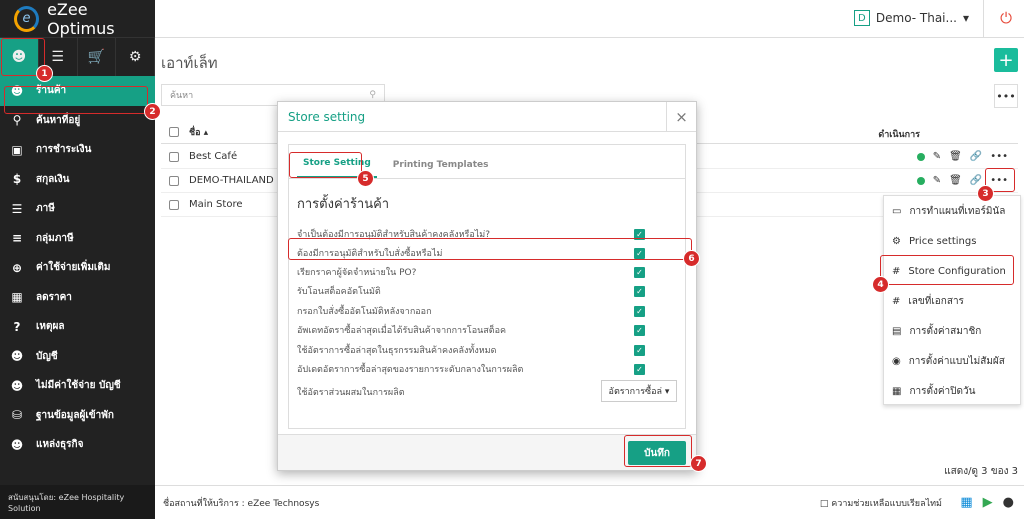  I want to click on sidebar-item-payment: ▣ การชำระเงิน, so click(77, 150).